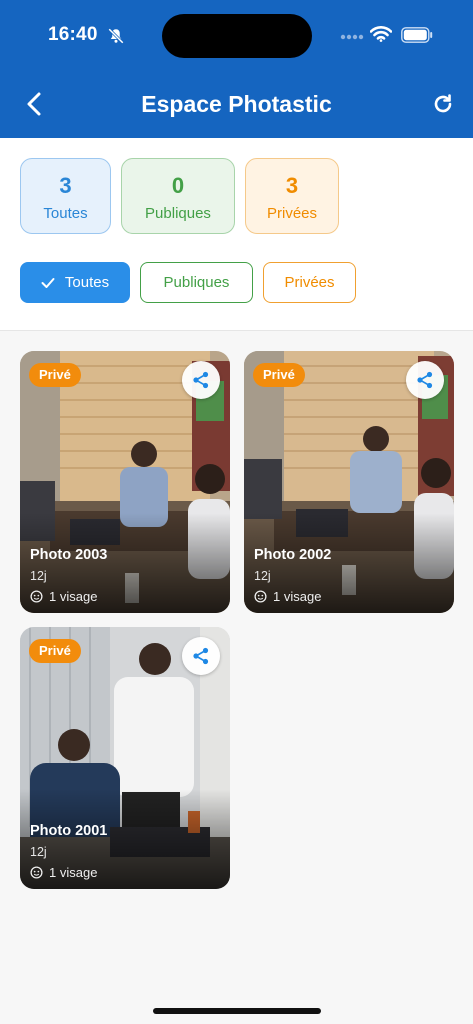 This screenshot has height=1024, width=473. What do you see at coordinates (236, 69) in the screenshot?
I see `app-header: 16:40 Espace Photastic` at bounding box center [236, 69].